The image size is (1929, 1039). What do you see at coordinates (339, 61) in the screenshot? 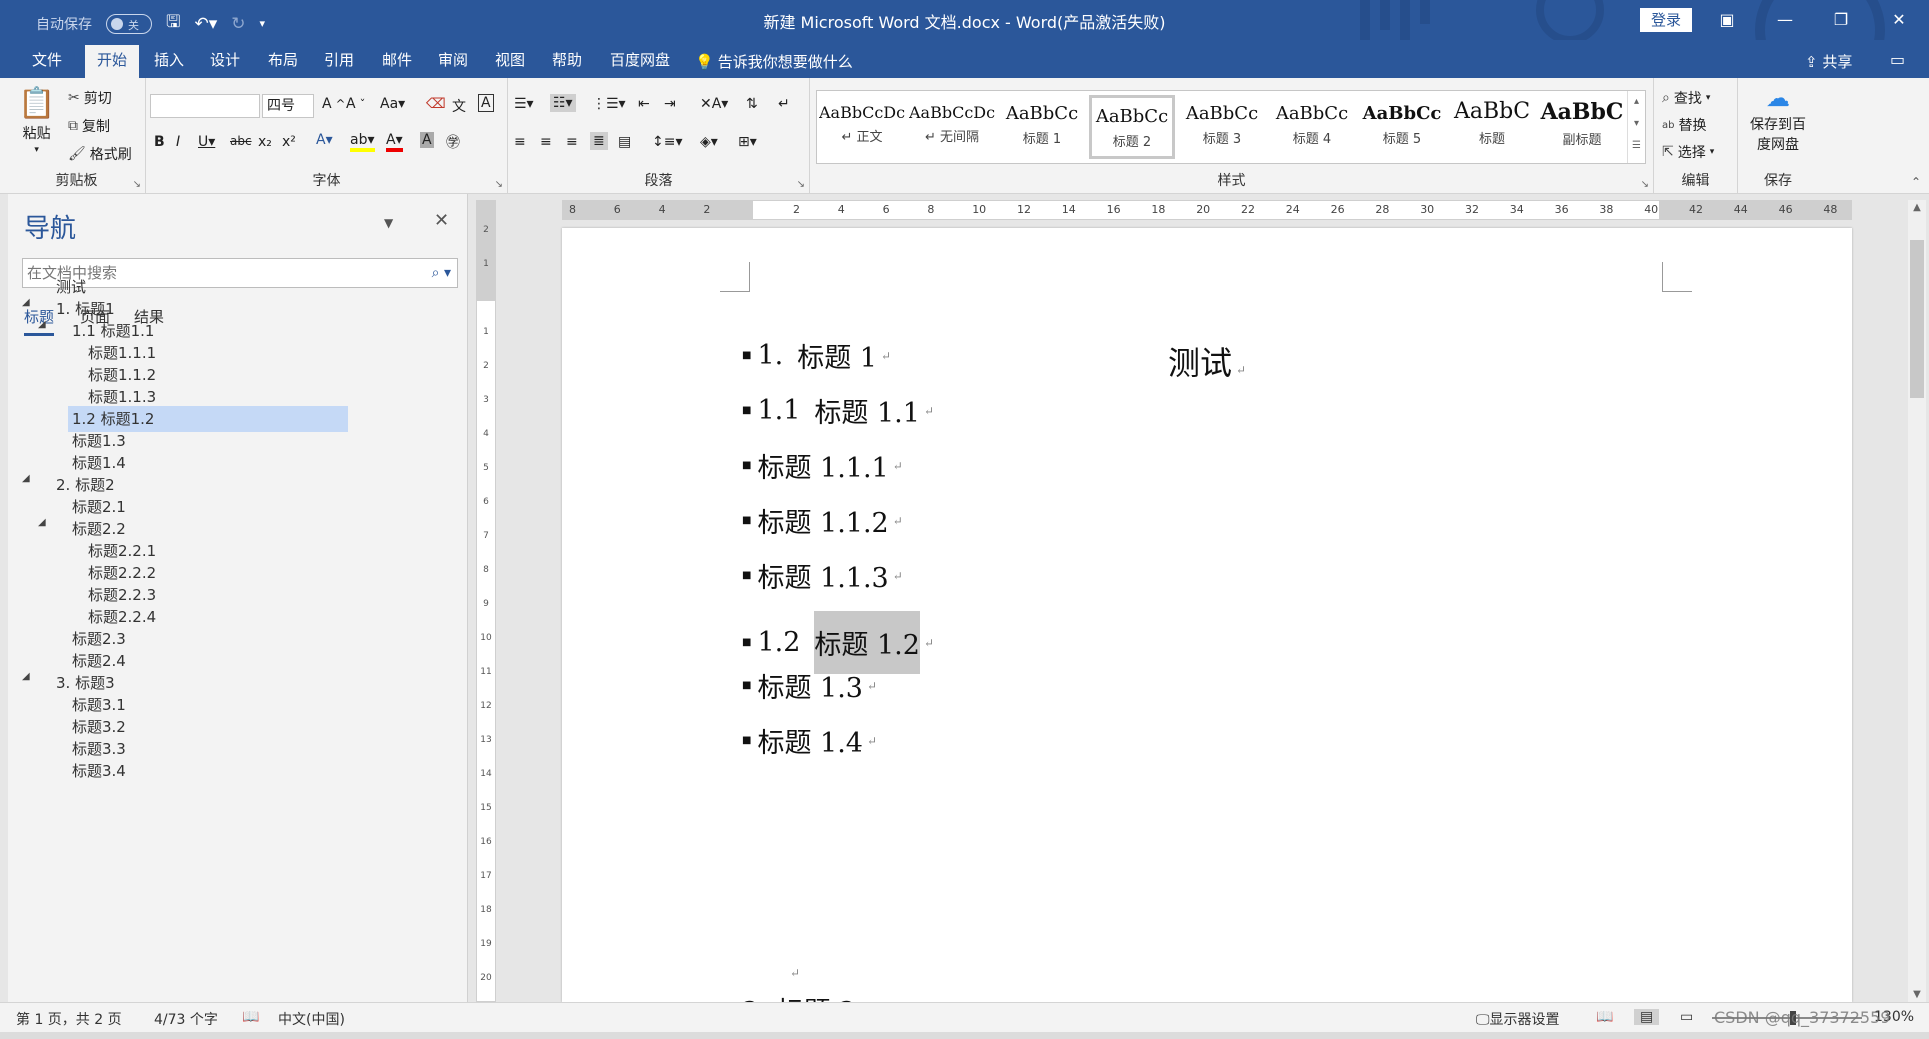
I see `tab-references: 引用` at bounding box center [339, 61].